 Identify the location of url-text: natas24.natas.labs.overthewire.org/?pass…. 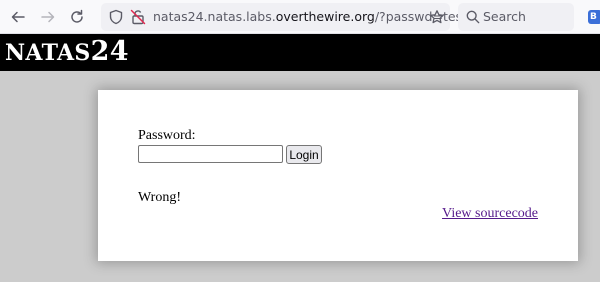
(310, 17).